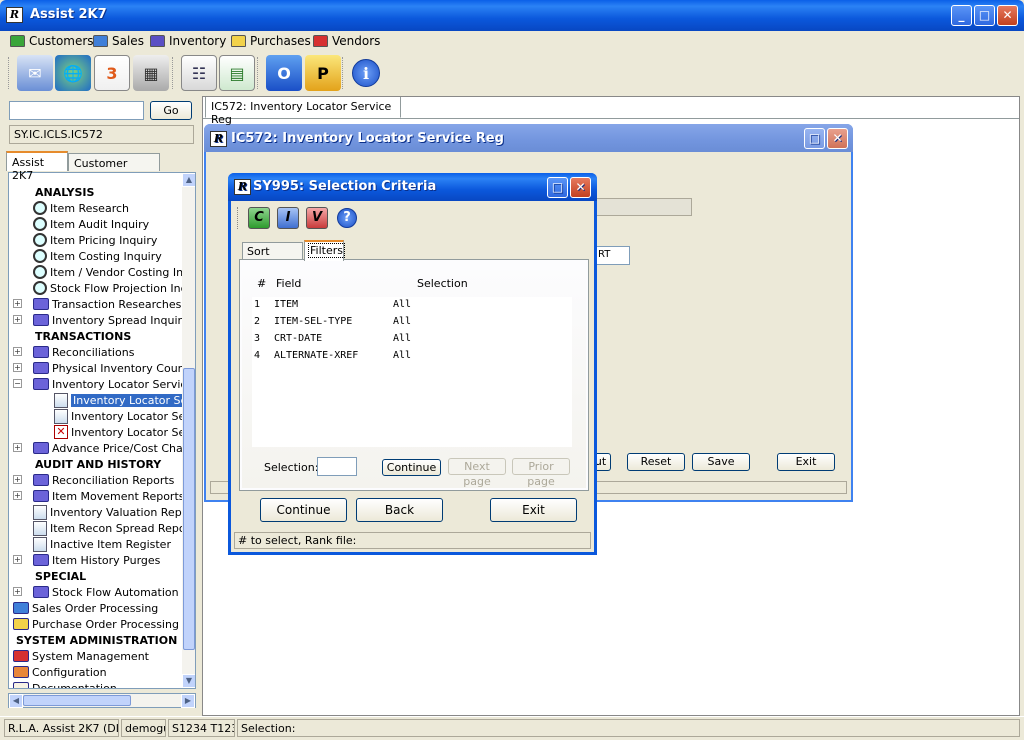  Describe the element at coordinates (984, 15) in the screenshot. I see `maximize-icon: □` at that location.